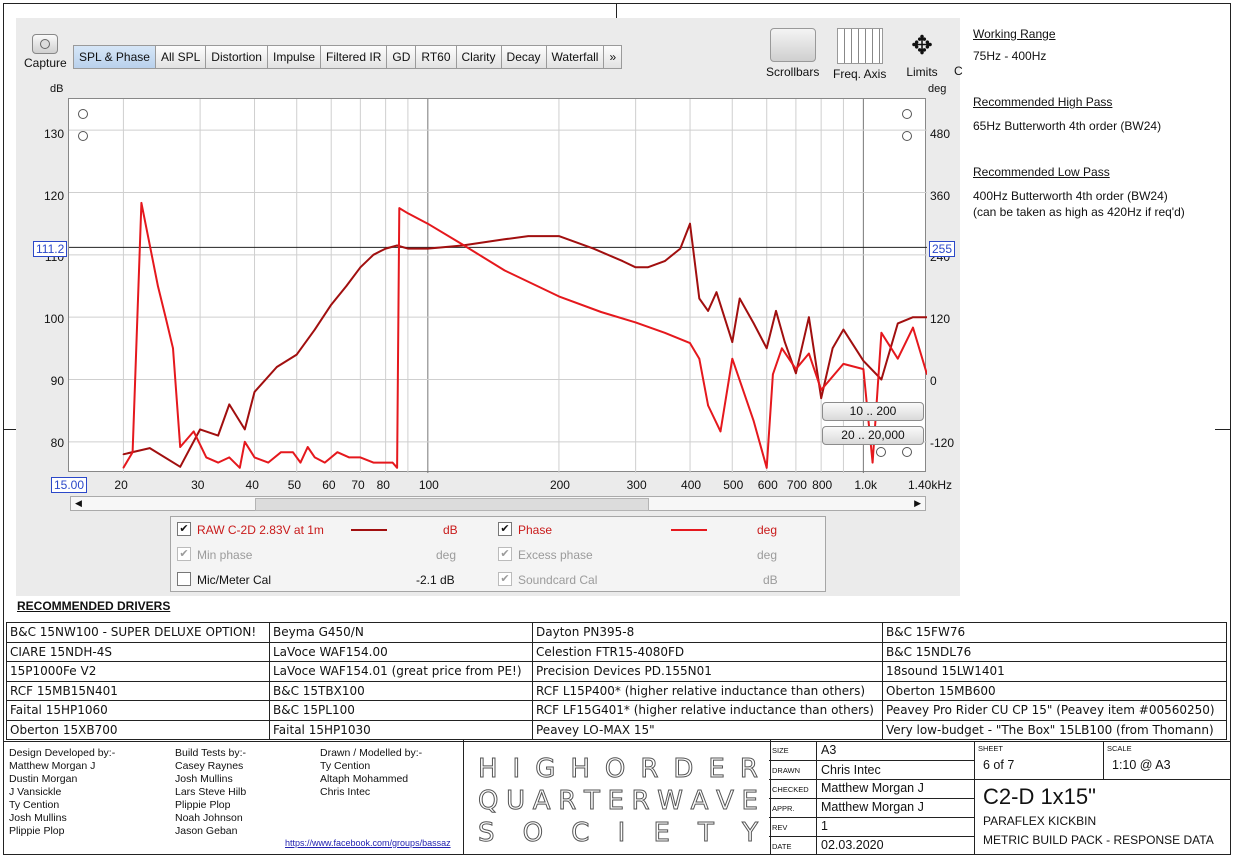 Image resolution: width=1236 pixels, height=859 pixels. Describe the element at coordinates (184, 554) in the screenshot. I see `checkbox-min-phase: ✔` at that location.